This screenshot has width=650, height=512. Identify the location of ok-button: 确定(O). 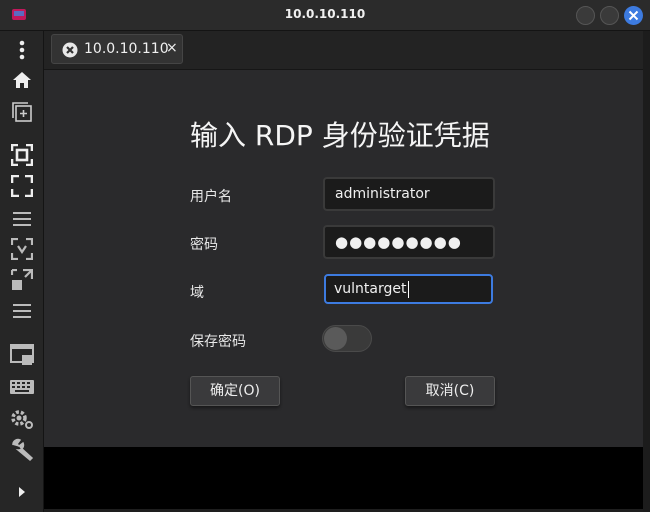
(235, 391).